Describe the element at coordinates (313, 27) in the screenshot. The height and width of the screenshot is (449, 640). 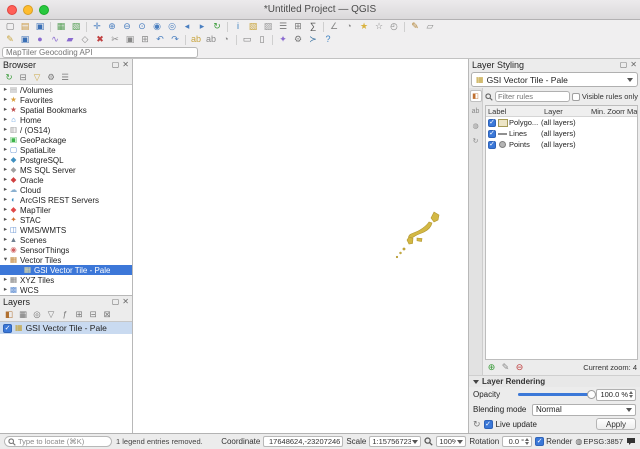
I see `statistical-summary-icon: ∑` at that location.